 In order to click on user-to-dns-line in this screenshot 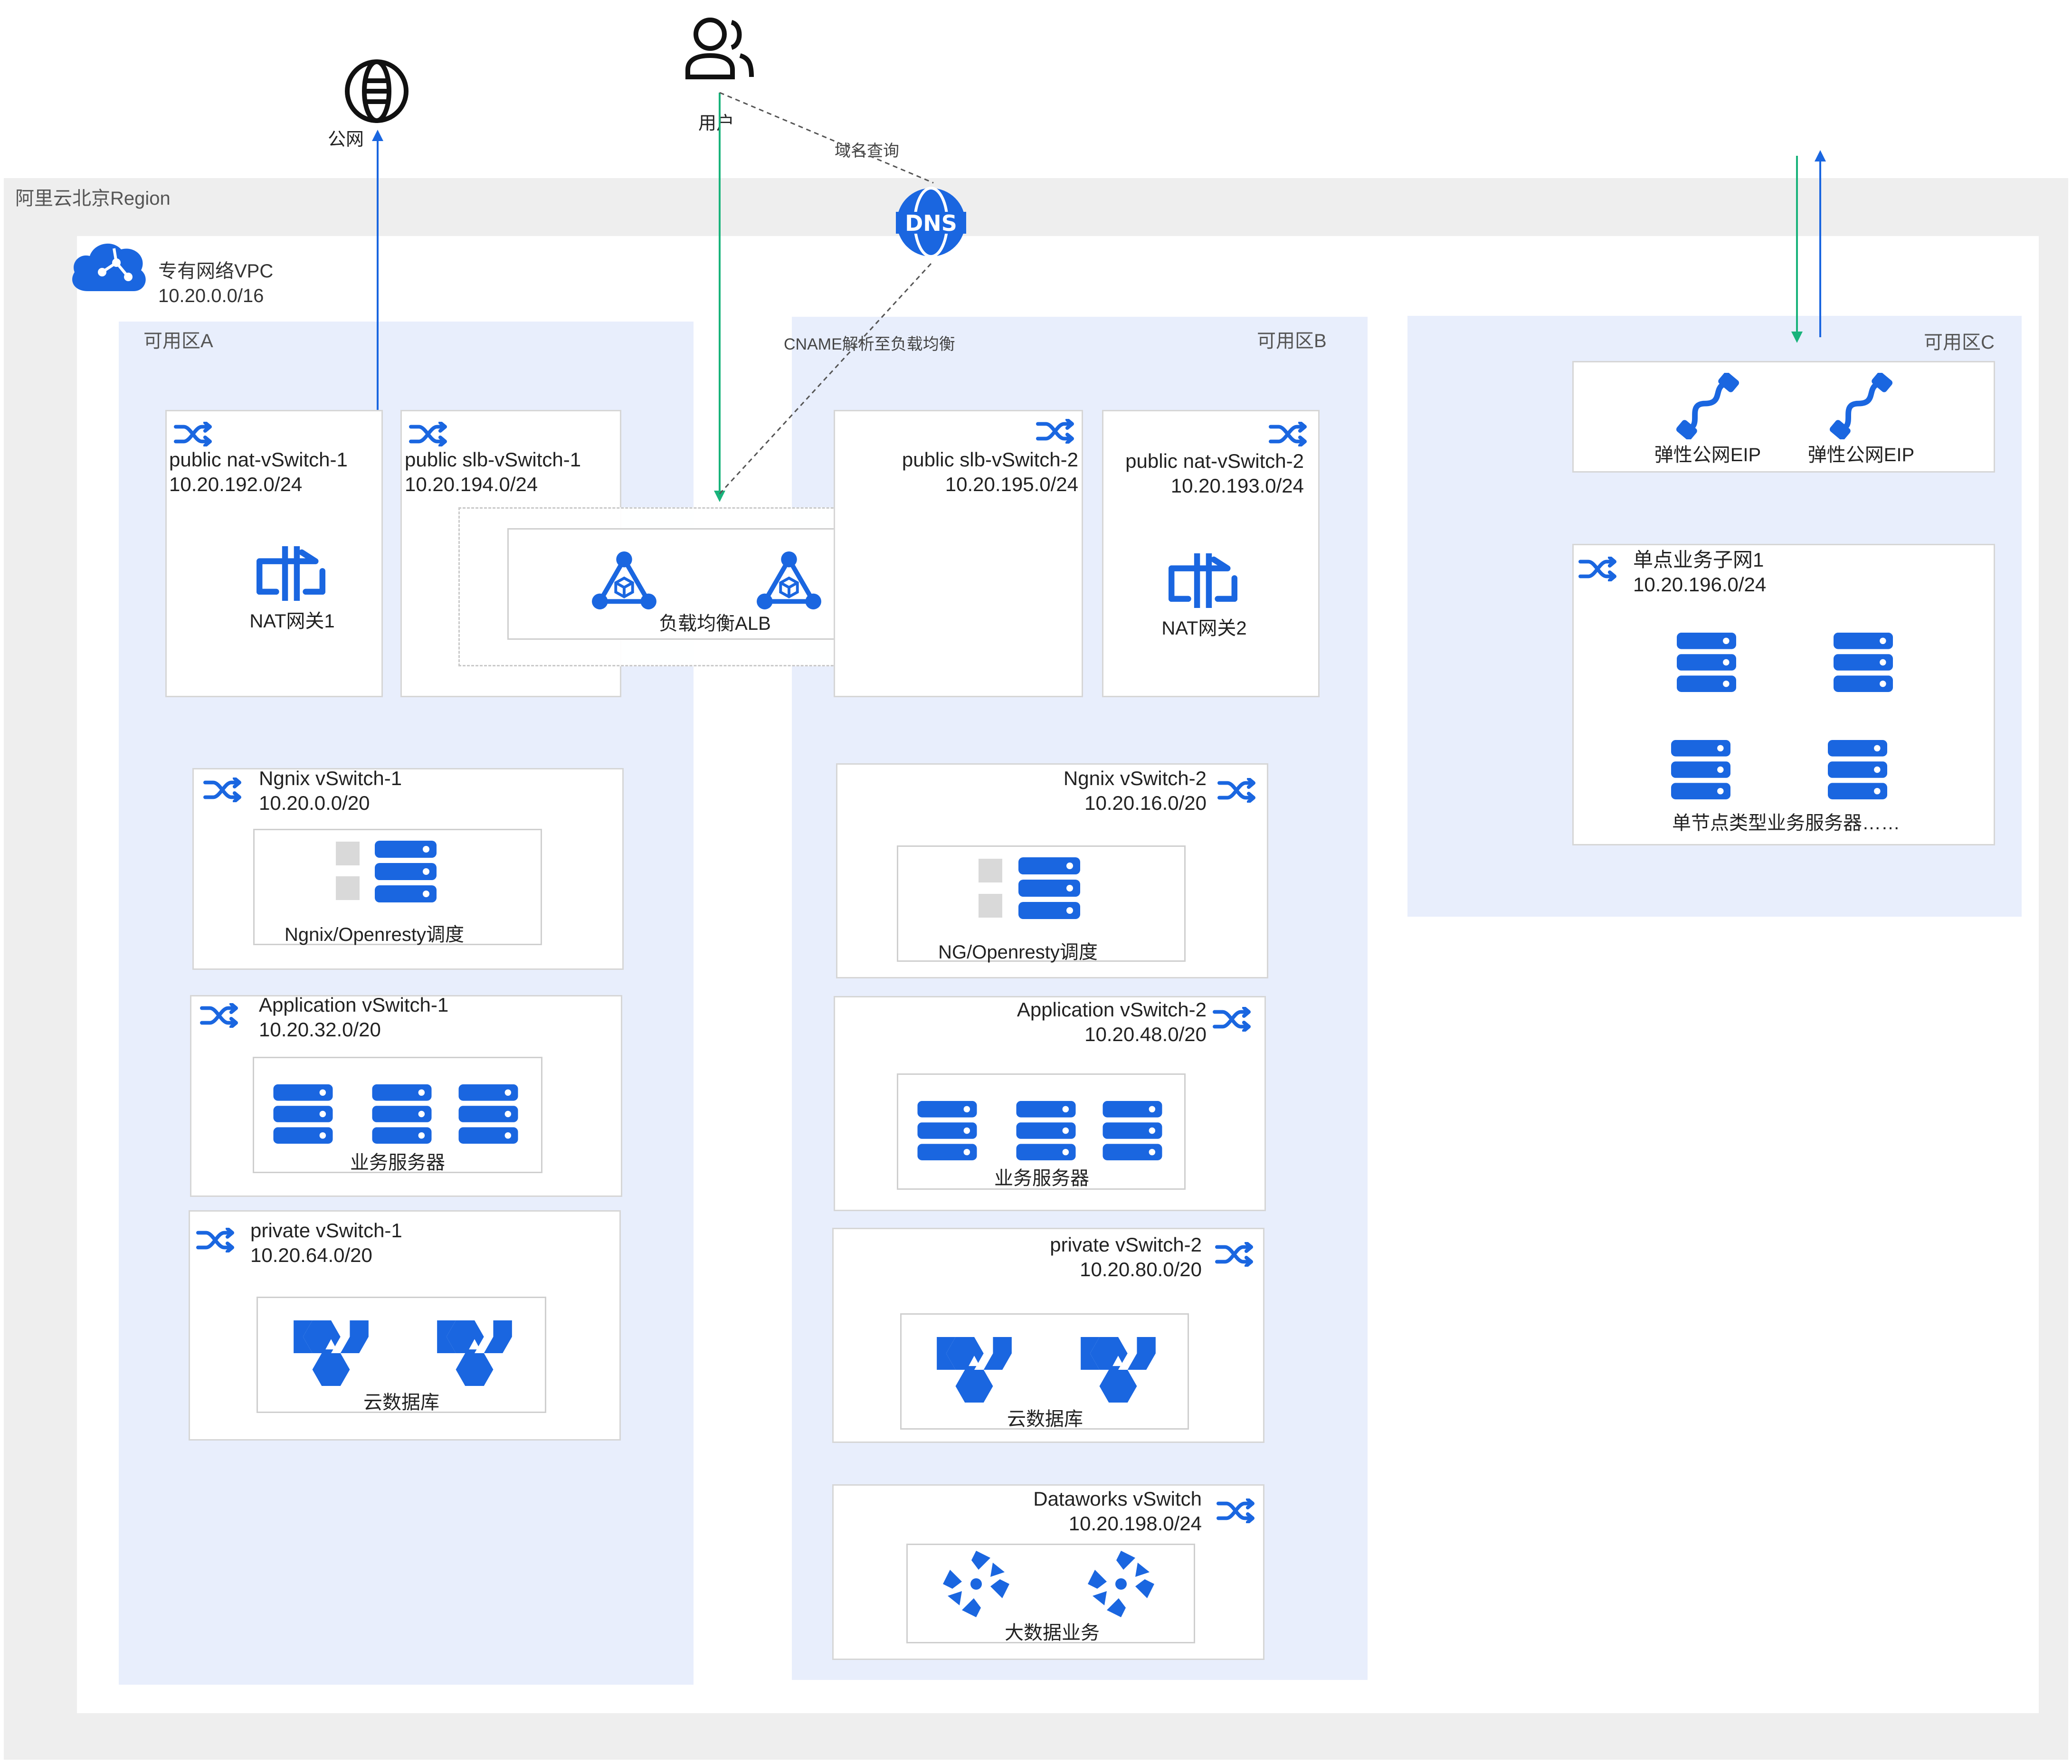, I will do `click(827, 138)`.